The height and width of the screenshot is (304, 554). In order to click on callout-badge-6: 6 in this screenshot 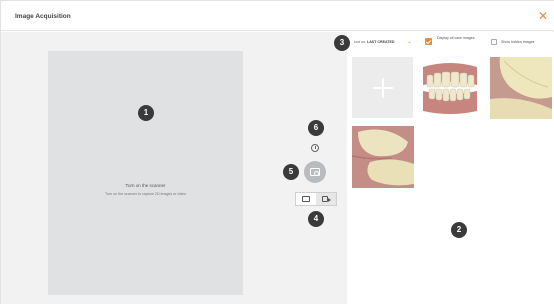, I will do `click(316, 128)`.